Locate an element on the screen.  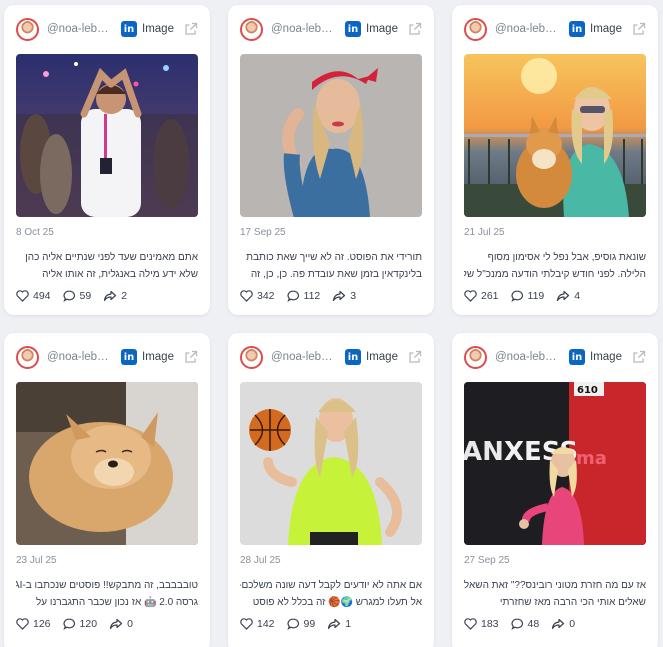
post-date: 17 Sep 25 is located at coordinates (263, 232).